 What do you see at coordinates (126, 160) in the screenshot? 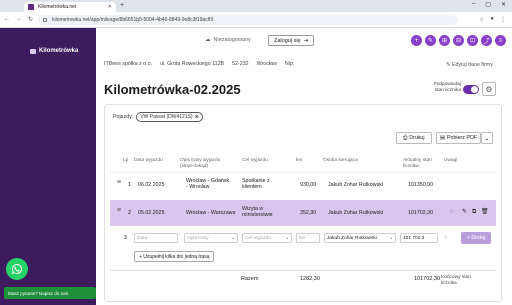
I see `col-lp: Lp` at bounding box center [126, 160].